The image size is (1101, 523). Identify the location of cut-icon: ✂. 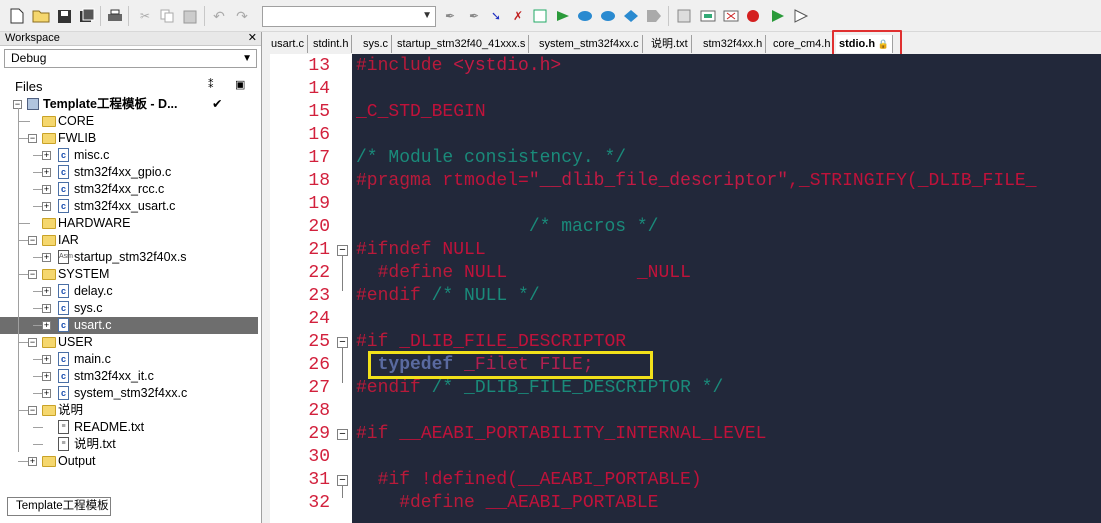
(145, 16).